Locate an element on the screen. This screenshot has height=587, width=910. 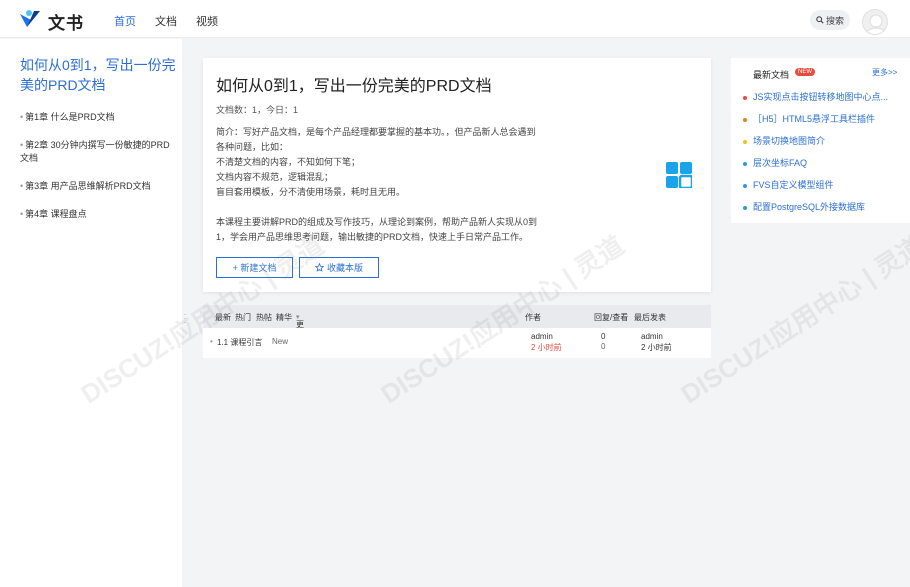
thread-last-author: admin is located at coordinates (652, 336).